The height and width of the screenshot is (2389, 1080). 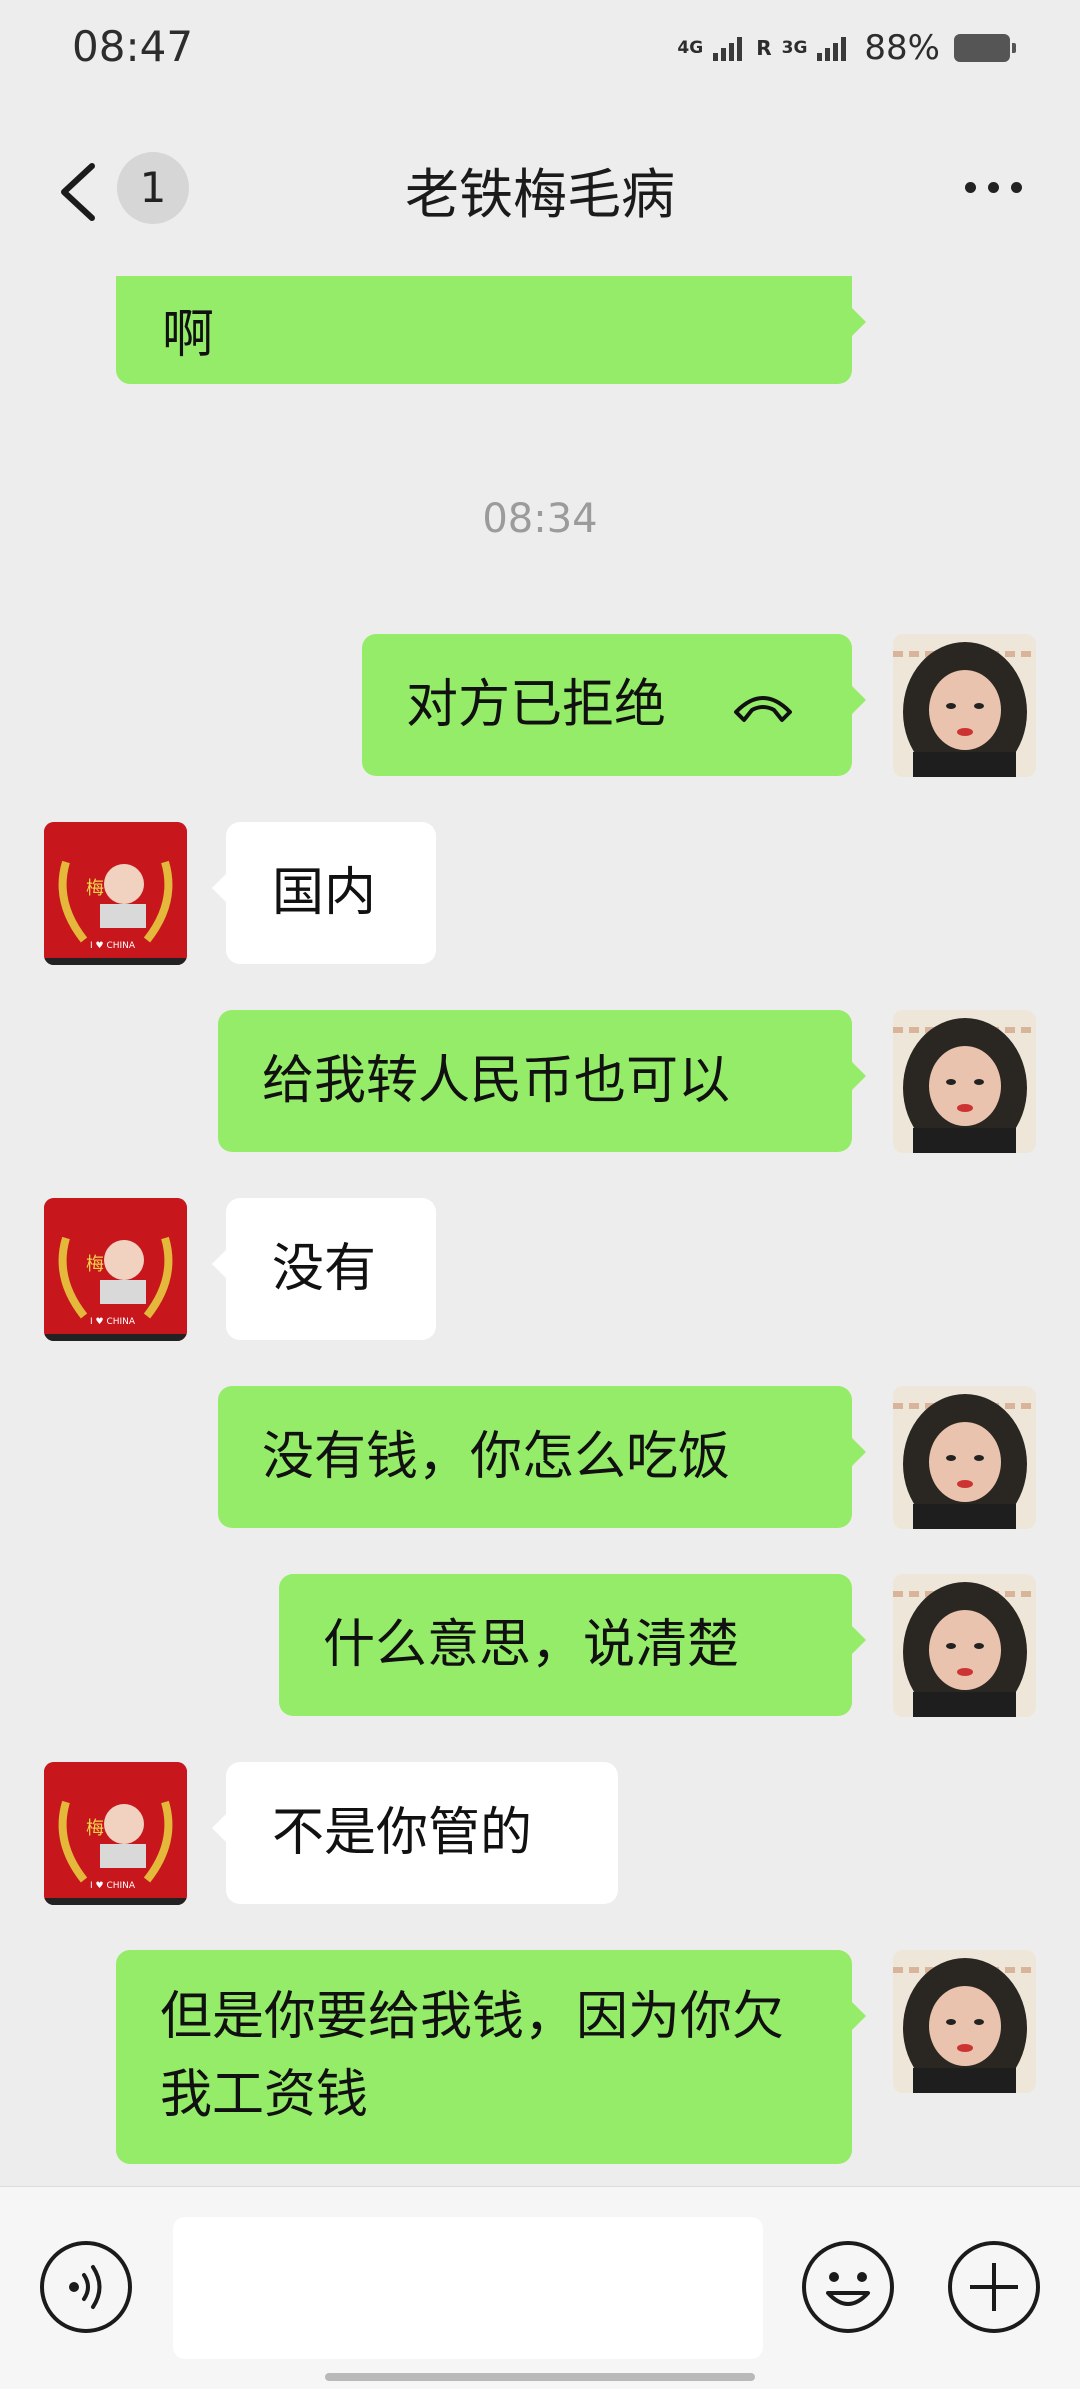 I want to click on message-text: 不是你管的, so click(x=402, y=1833).